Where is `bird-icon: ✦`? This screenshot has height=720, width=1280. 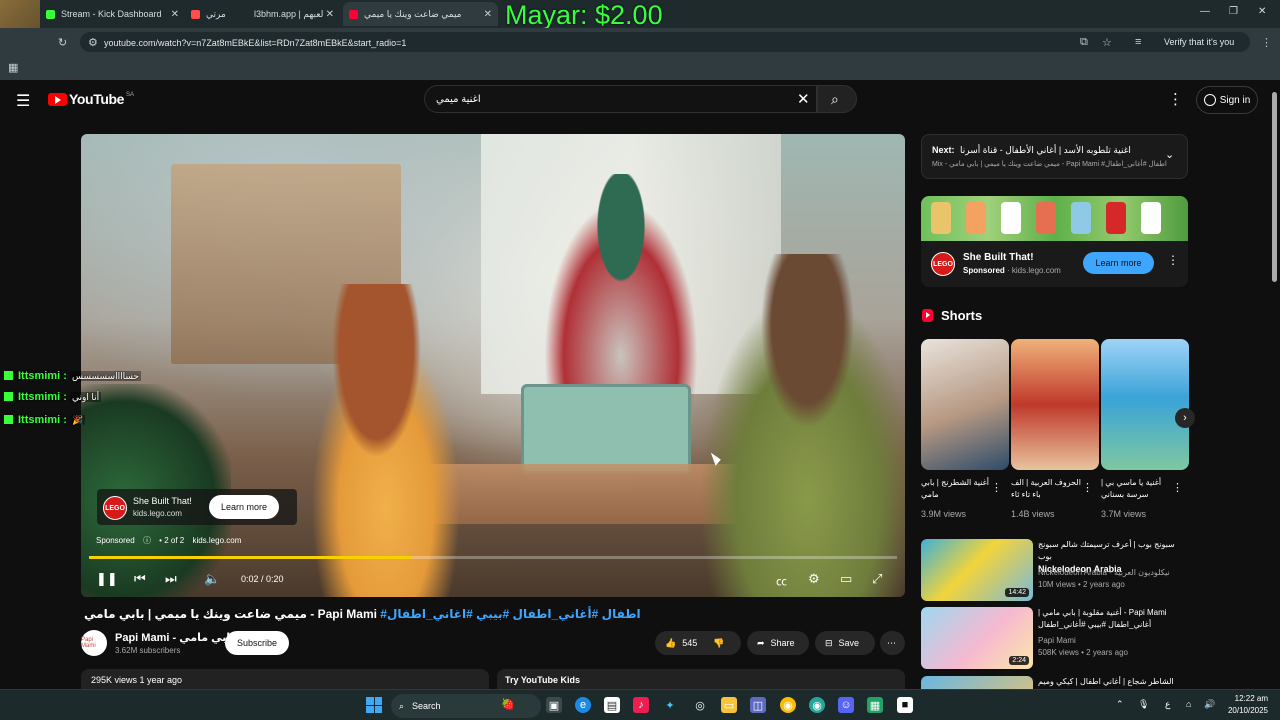
bird-icon: ✦ is located at coordinates (670, 705).